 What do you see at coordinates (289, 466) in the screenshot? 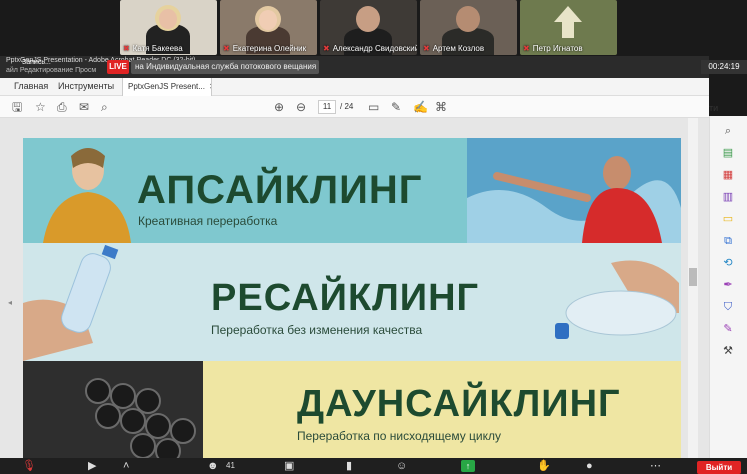
I see `chat-icon: ▣` at bounding box center [289, 466].